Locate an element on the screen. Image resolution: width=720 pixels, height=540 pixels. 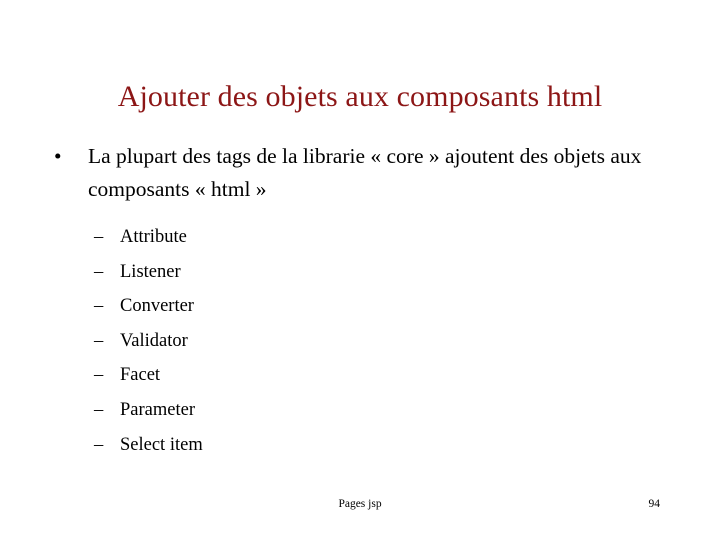
page-title: Ajouter des objets aux composants html is located at coordinates (360, 97).